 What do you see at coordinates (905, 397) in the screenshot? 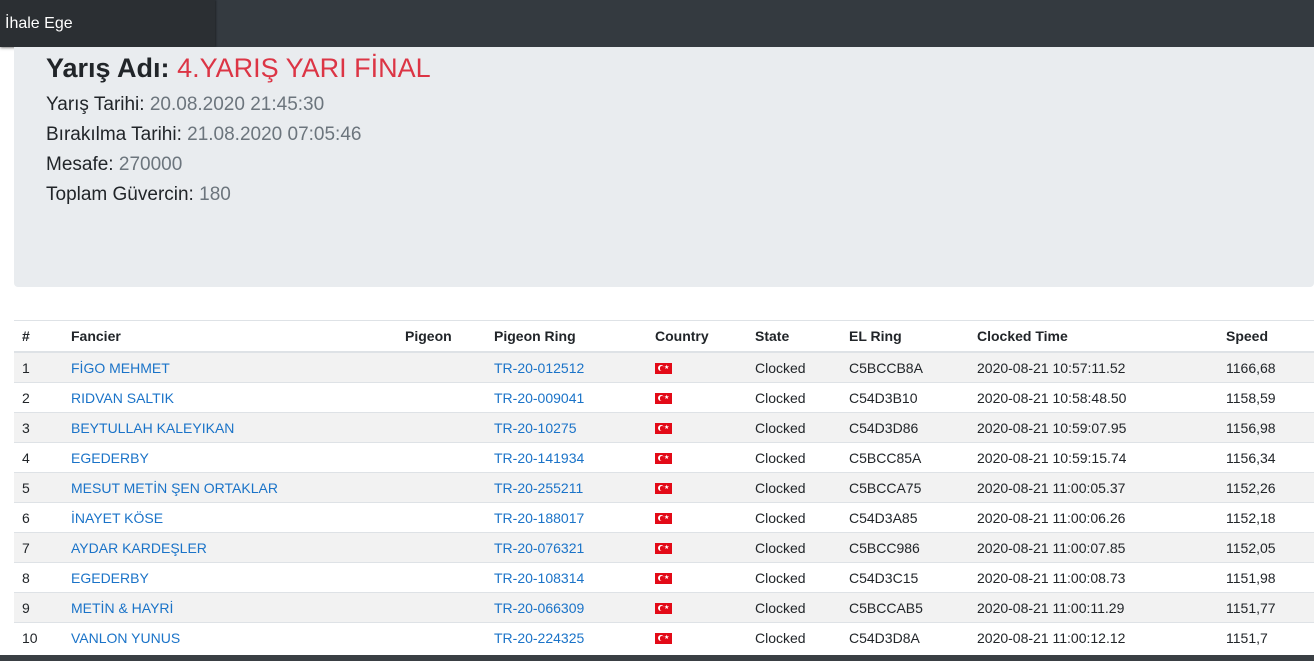
I see `el-ring-cell: C54D3B10` at bounding box center [905, 397].